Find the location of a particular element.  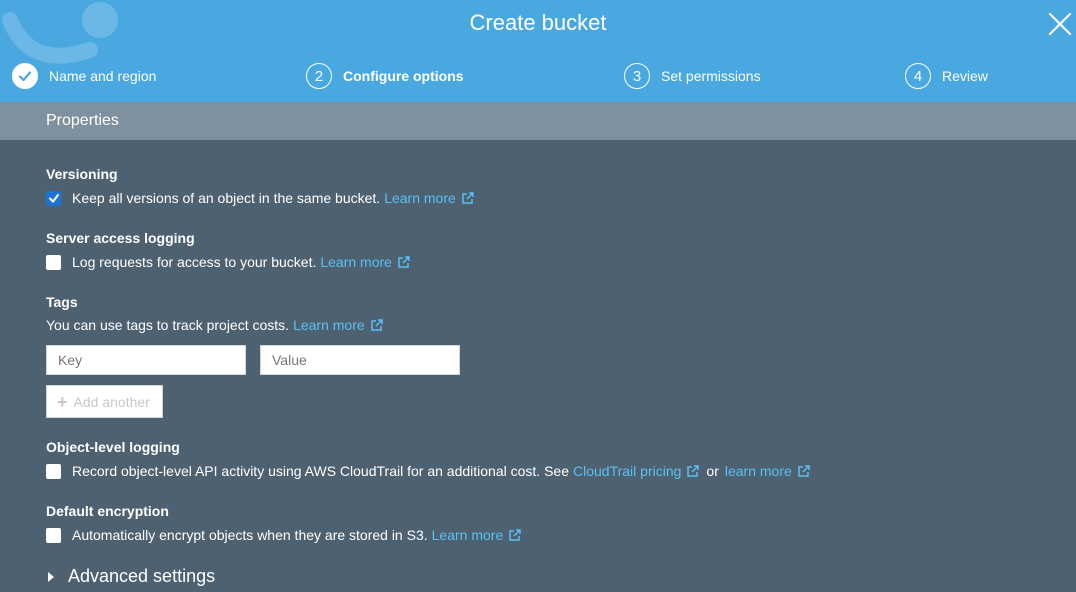

step-name-and-region: Name and region is located at coordinates (84, 76).